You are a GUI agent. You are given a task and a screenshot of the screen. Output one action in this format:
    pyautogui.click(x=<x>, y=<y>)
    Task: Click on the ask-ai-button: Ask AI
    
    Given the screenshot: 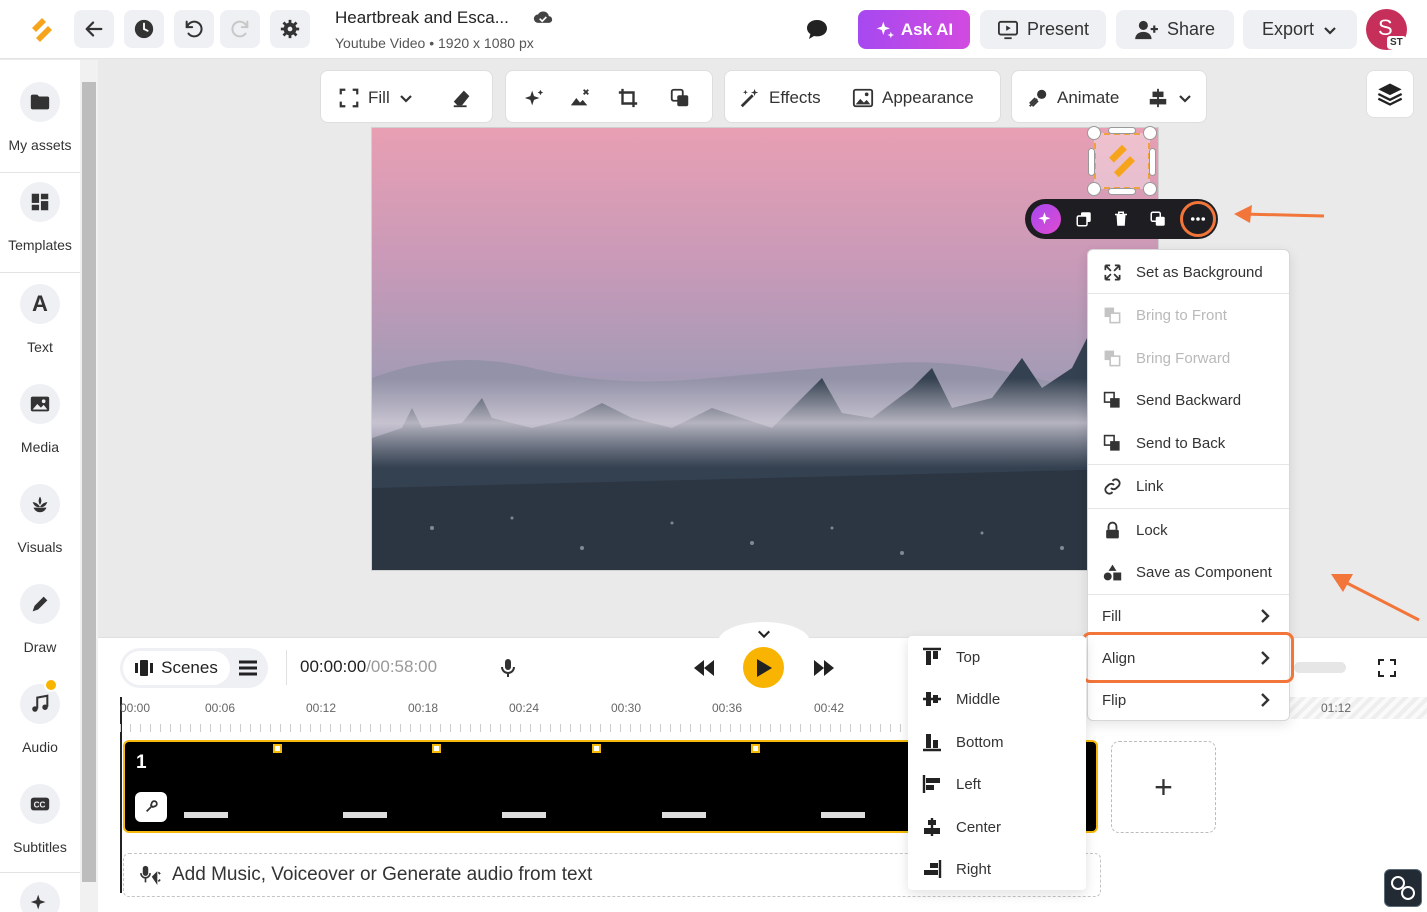 What is the action you would take?
    pyautogui.click(x=914, y=29)
    